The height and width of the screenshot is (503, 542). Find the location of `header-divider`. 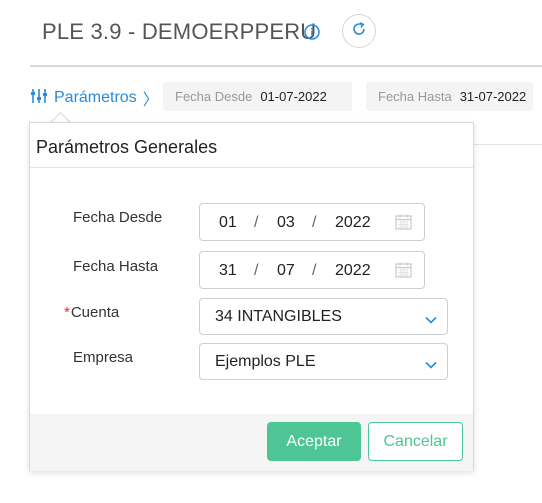

header-divider is located at coordinates (286, 66).